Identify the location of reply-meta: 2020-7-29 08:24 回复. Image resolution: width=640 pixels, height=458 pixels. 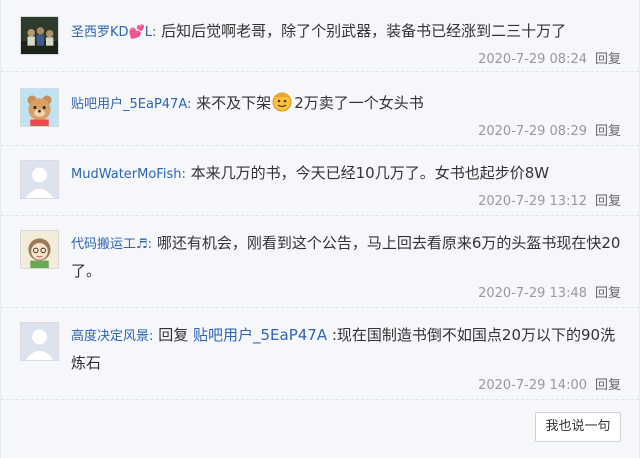
(549, 57).